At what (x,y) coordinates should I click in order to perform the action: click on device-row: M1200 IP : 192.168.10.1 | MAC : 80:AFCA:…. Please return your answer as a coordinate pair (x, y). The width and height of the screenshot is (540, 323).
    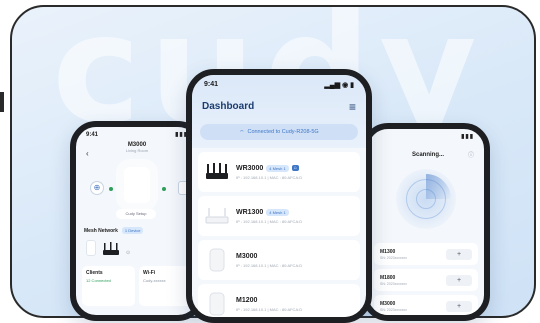
    Looking at the image, I should click on (279, 300).